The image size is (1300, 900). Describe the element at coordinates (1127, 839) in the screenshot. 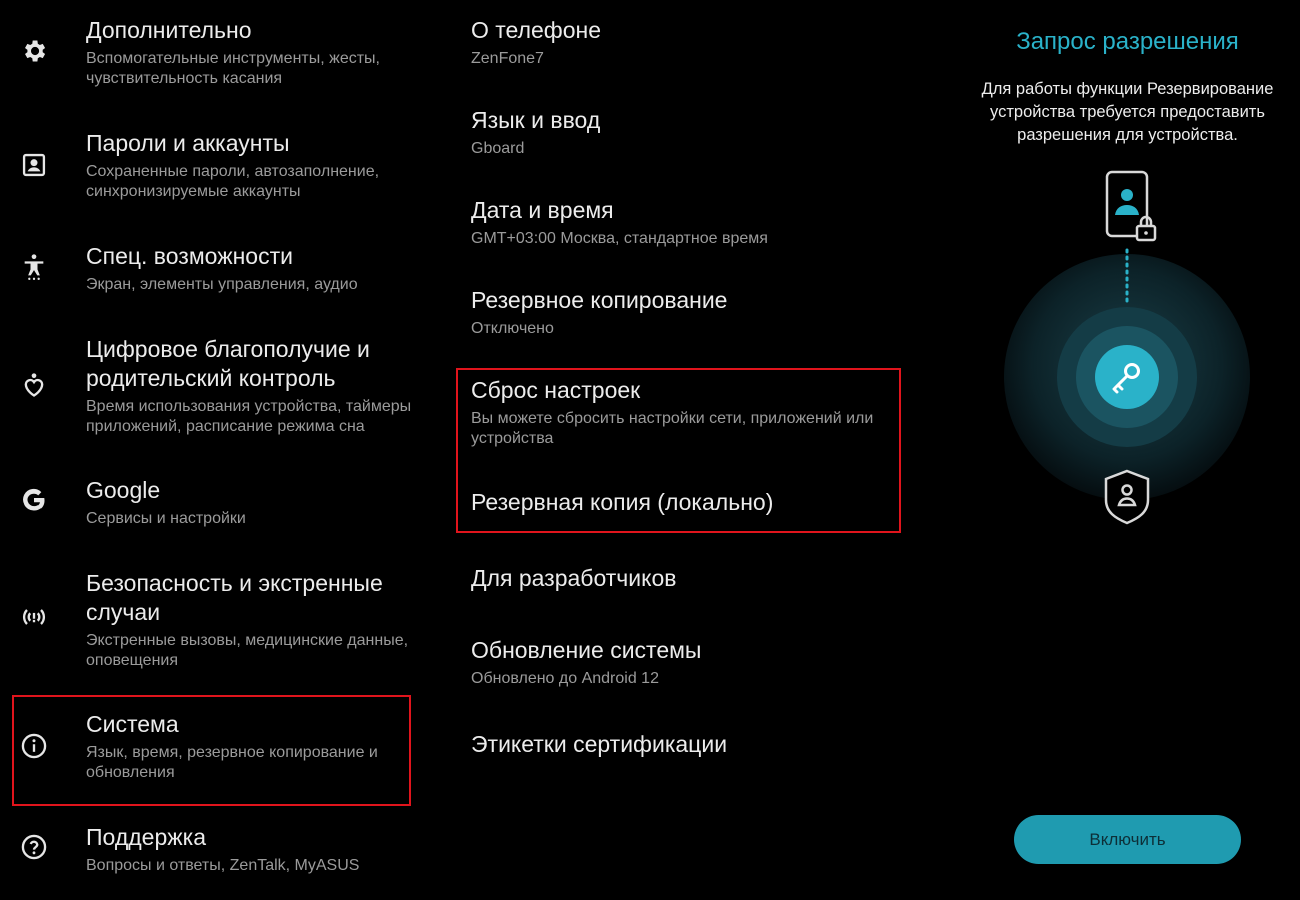

I see `enable-button: Включить` at that location.